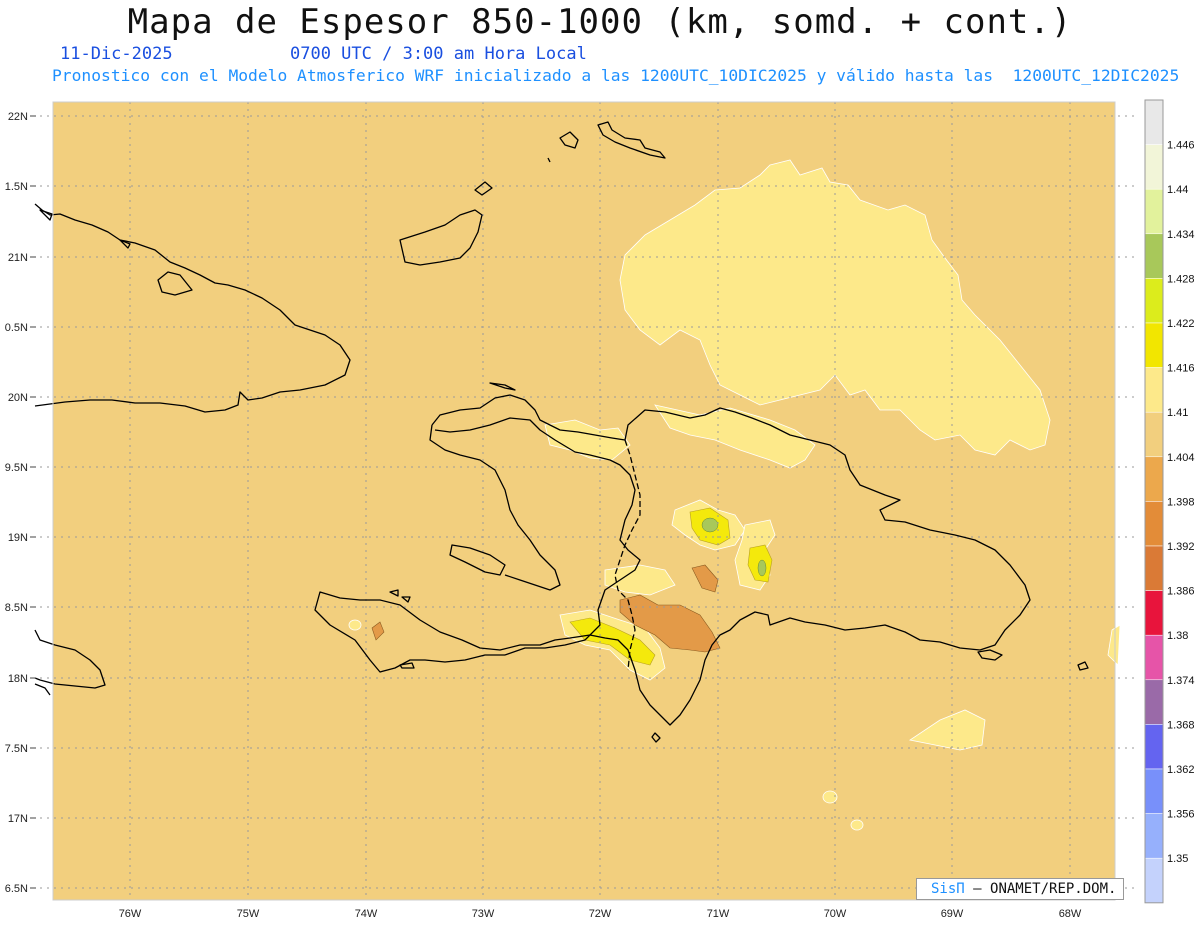  I want to click on legend-label: 1.434, so click(1181, 235).